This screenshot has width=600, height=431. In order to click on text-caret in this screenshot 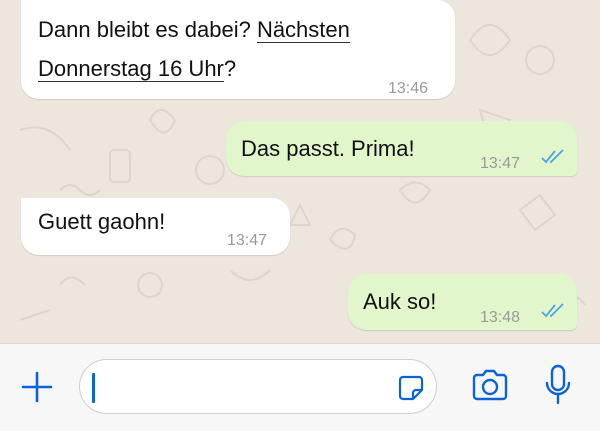, I will do `click(93, 388)`.